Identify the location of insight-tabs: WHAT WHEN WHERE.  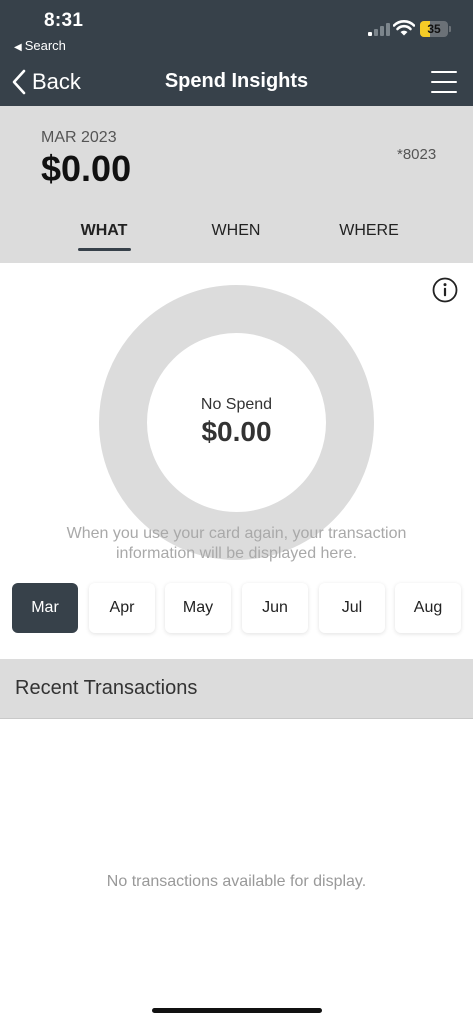
(236, 234).